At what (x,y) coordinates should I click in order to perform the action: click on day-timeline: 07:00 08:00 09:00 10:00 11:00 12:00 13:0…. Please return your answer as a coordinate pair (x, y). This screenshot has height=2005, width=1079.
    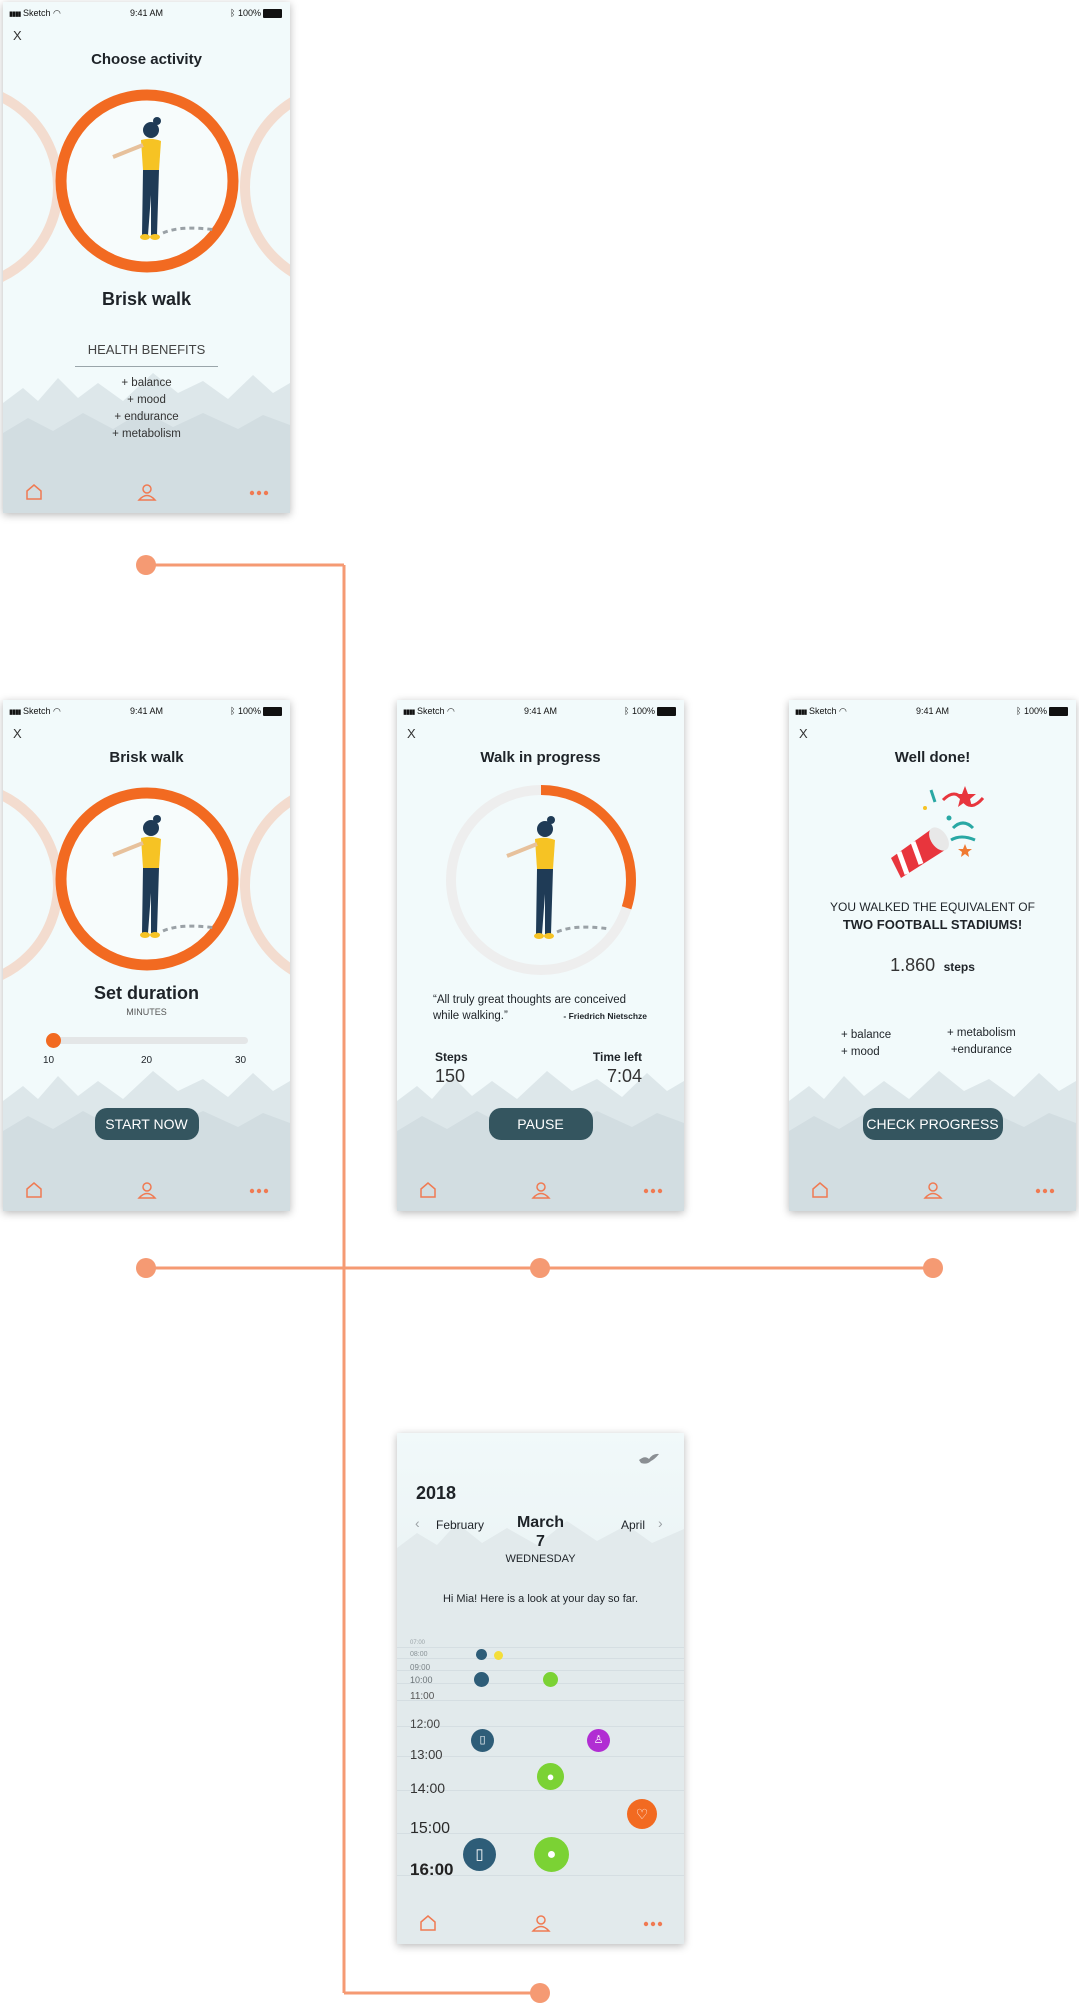
    Looking at the image, I should click on (540, 1771).